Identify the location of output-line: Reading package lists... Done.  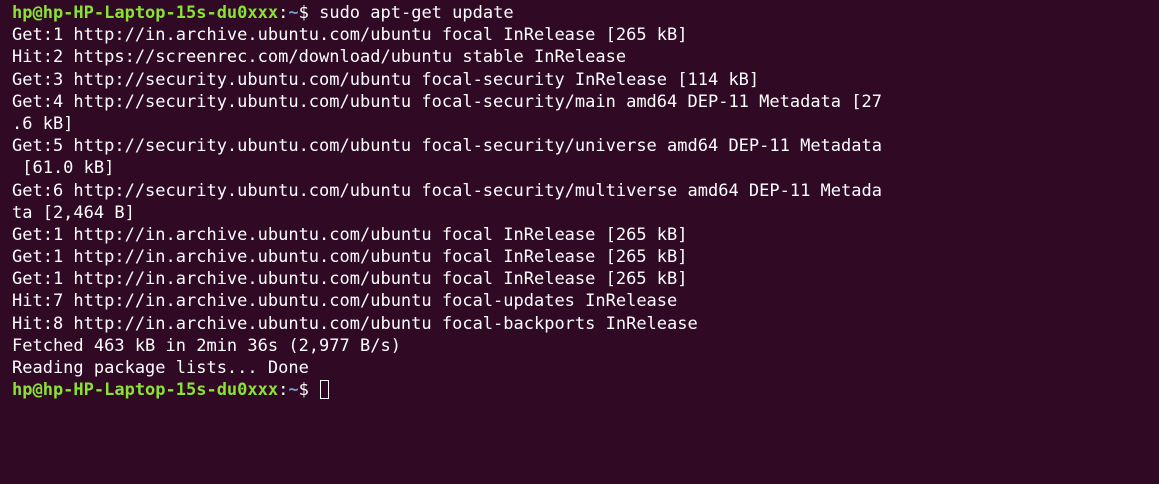
(160, 368).